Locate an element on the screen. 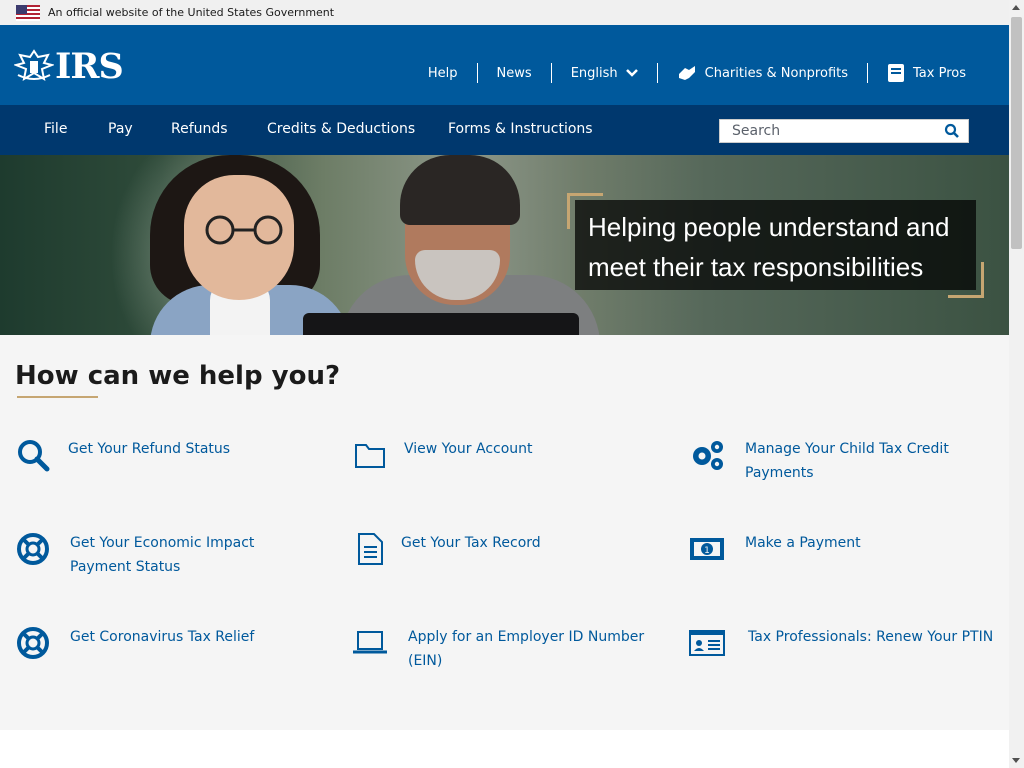  nav-forms-instructions: Forms & Instructions is located at coordinates (520, 129).